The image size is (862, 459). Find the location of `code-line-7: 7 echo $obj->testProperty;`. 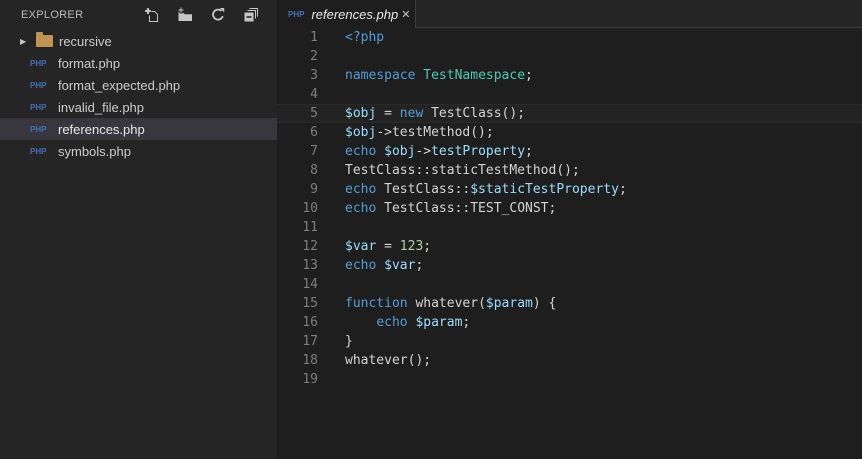

code-line-7: 7 echo $obj->testProperty; is located at coordinates (569, 151).